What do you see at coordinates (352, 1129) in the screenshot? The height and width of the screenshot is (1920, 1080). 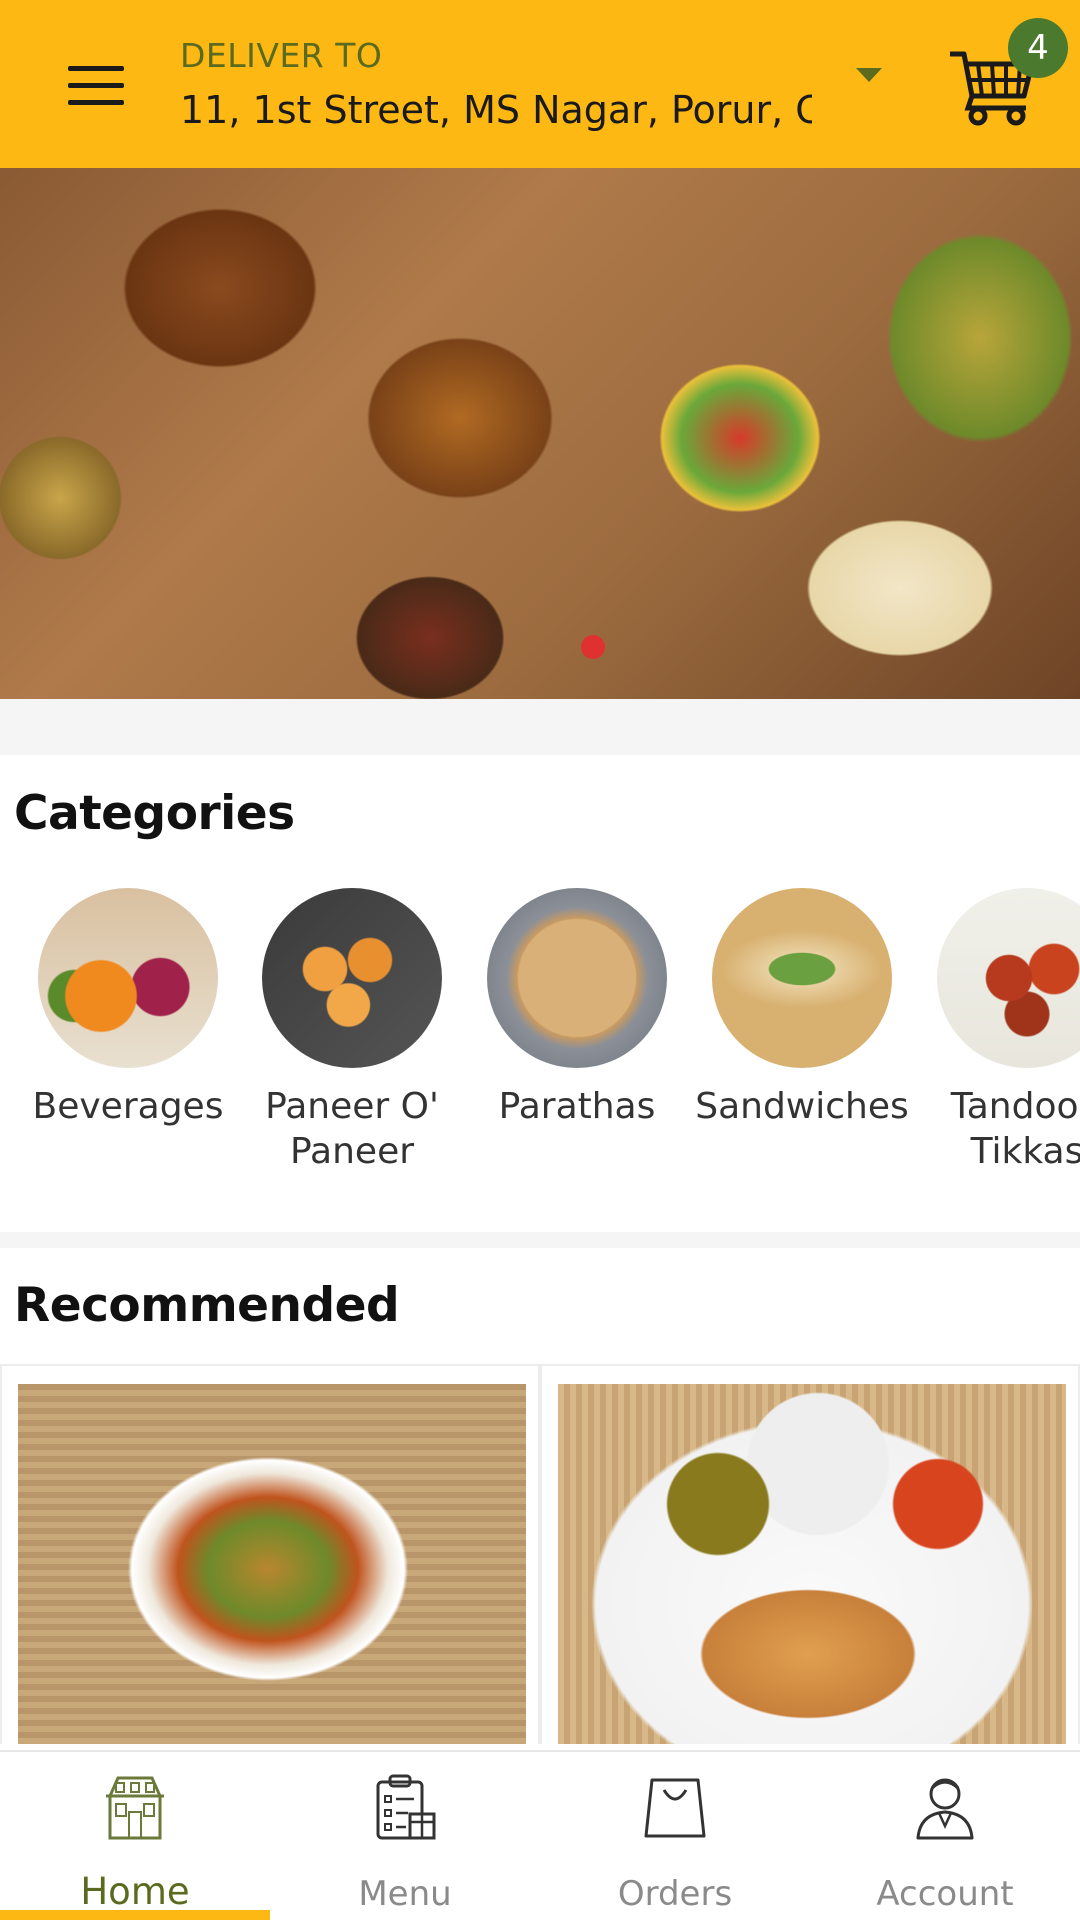 I see `category-label: Paneer O' Paneer` at bounding box center [352, 1129].